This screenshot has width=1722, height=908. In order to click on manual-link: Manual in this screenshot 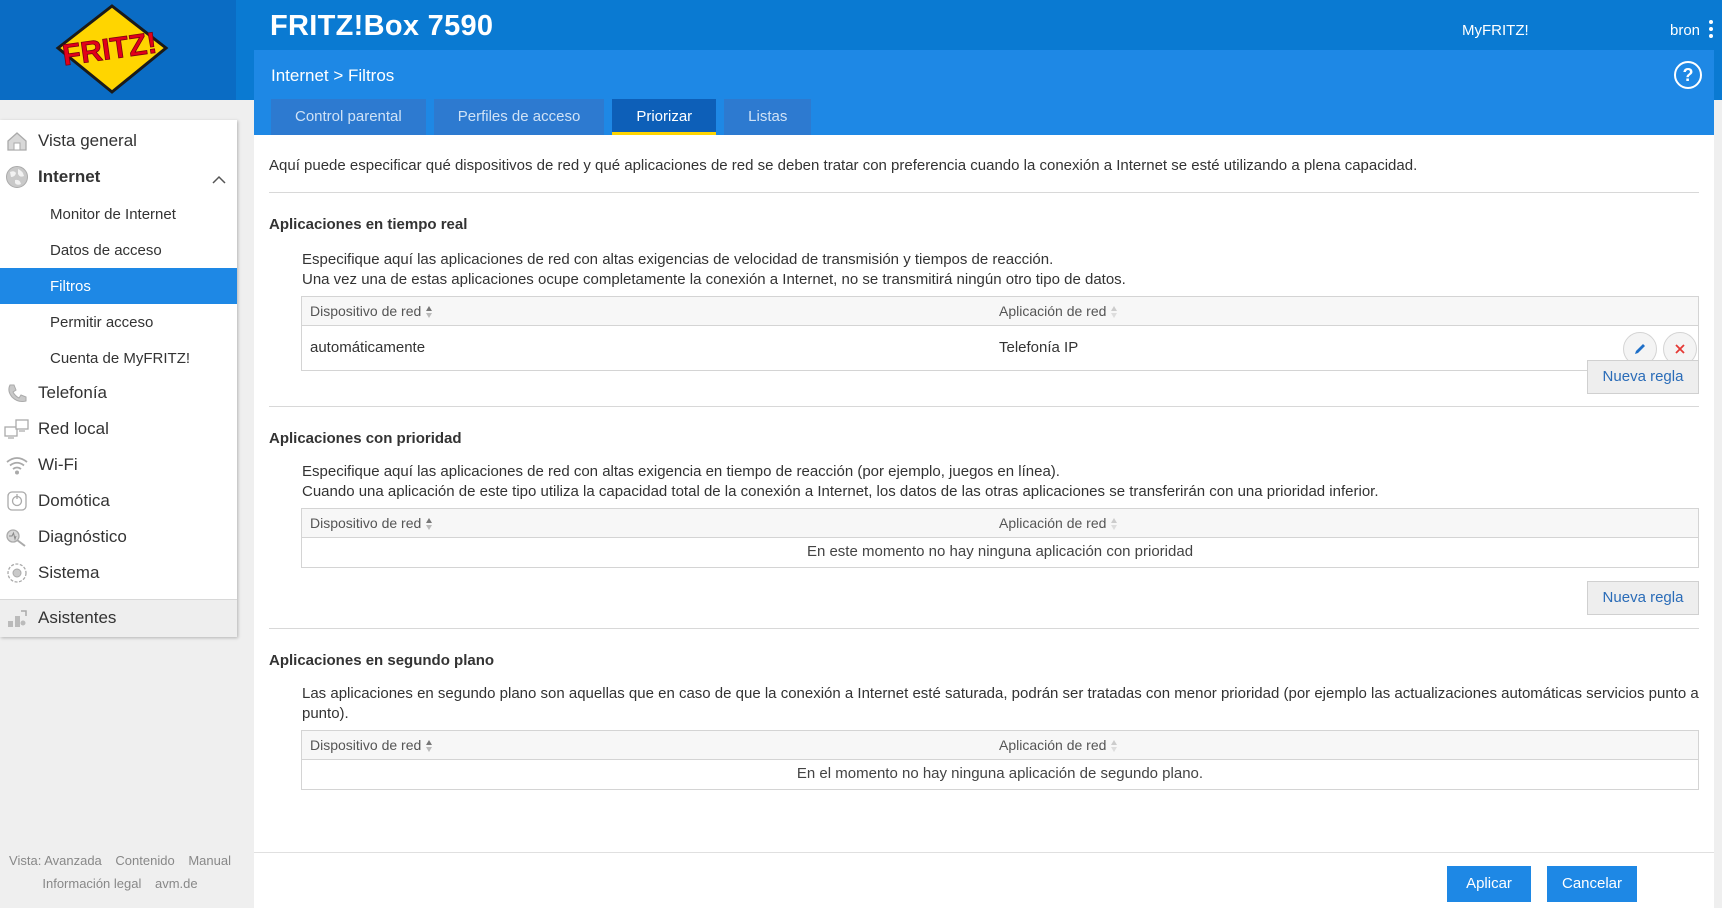, I will do `click(209, 860)`.